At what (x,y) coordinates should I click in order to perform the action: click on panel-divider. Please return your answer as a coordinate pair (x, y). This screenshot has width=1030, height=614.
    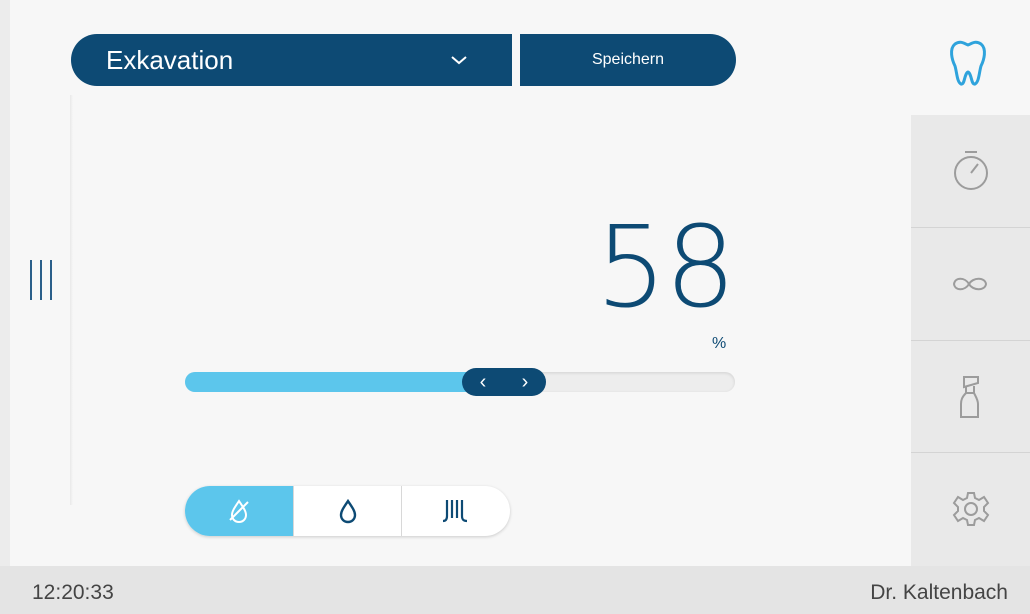
    Looking at the image, I should click on (71, 300).